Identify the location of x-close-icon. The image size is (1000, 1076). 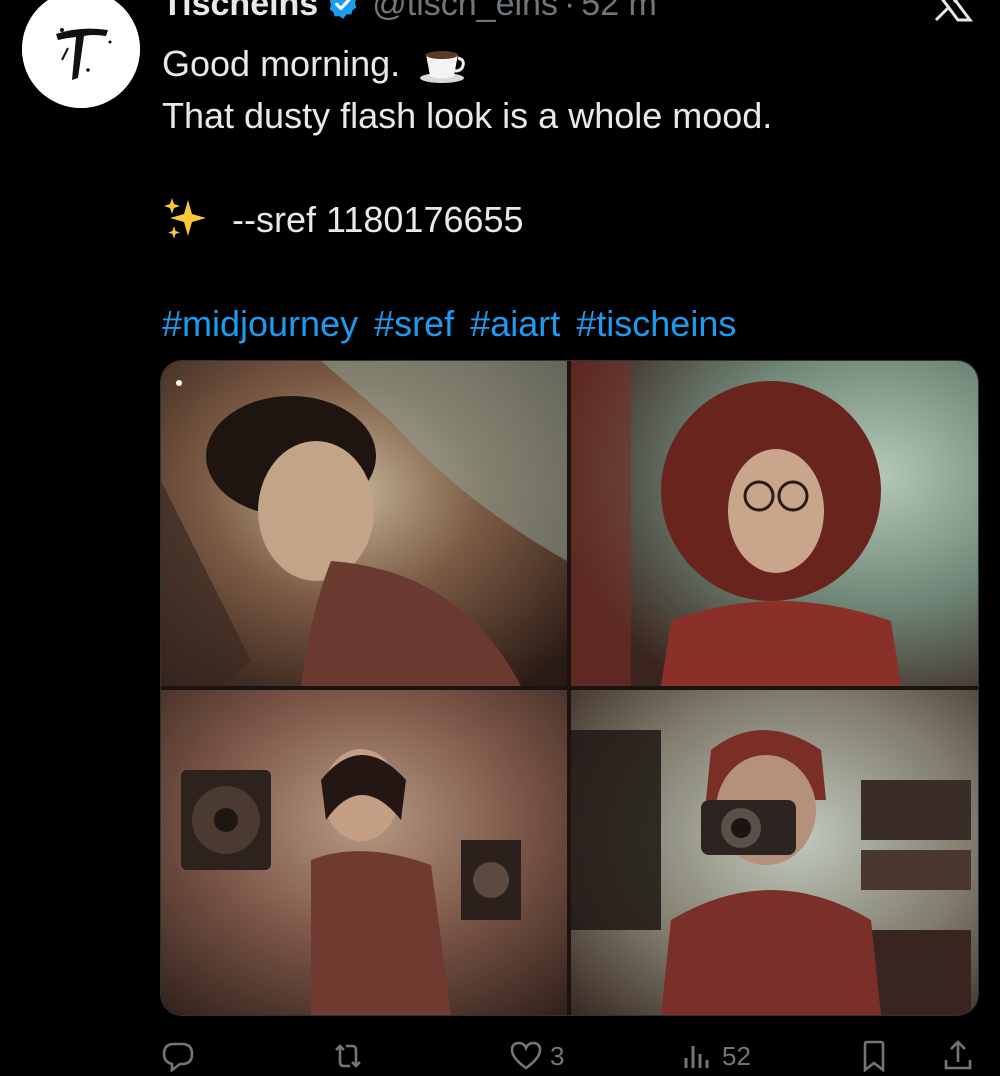
(952, 11).